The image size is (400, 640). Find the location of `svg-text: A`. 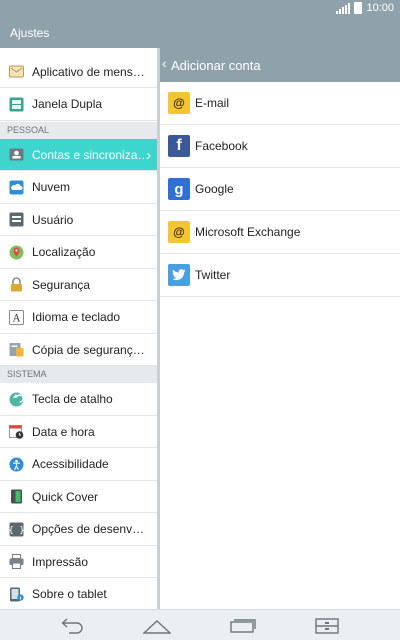

svg-text: A is located at coordinates (15, 318).